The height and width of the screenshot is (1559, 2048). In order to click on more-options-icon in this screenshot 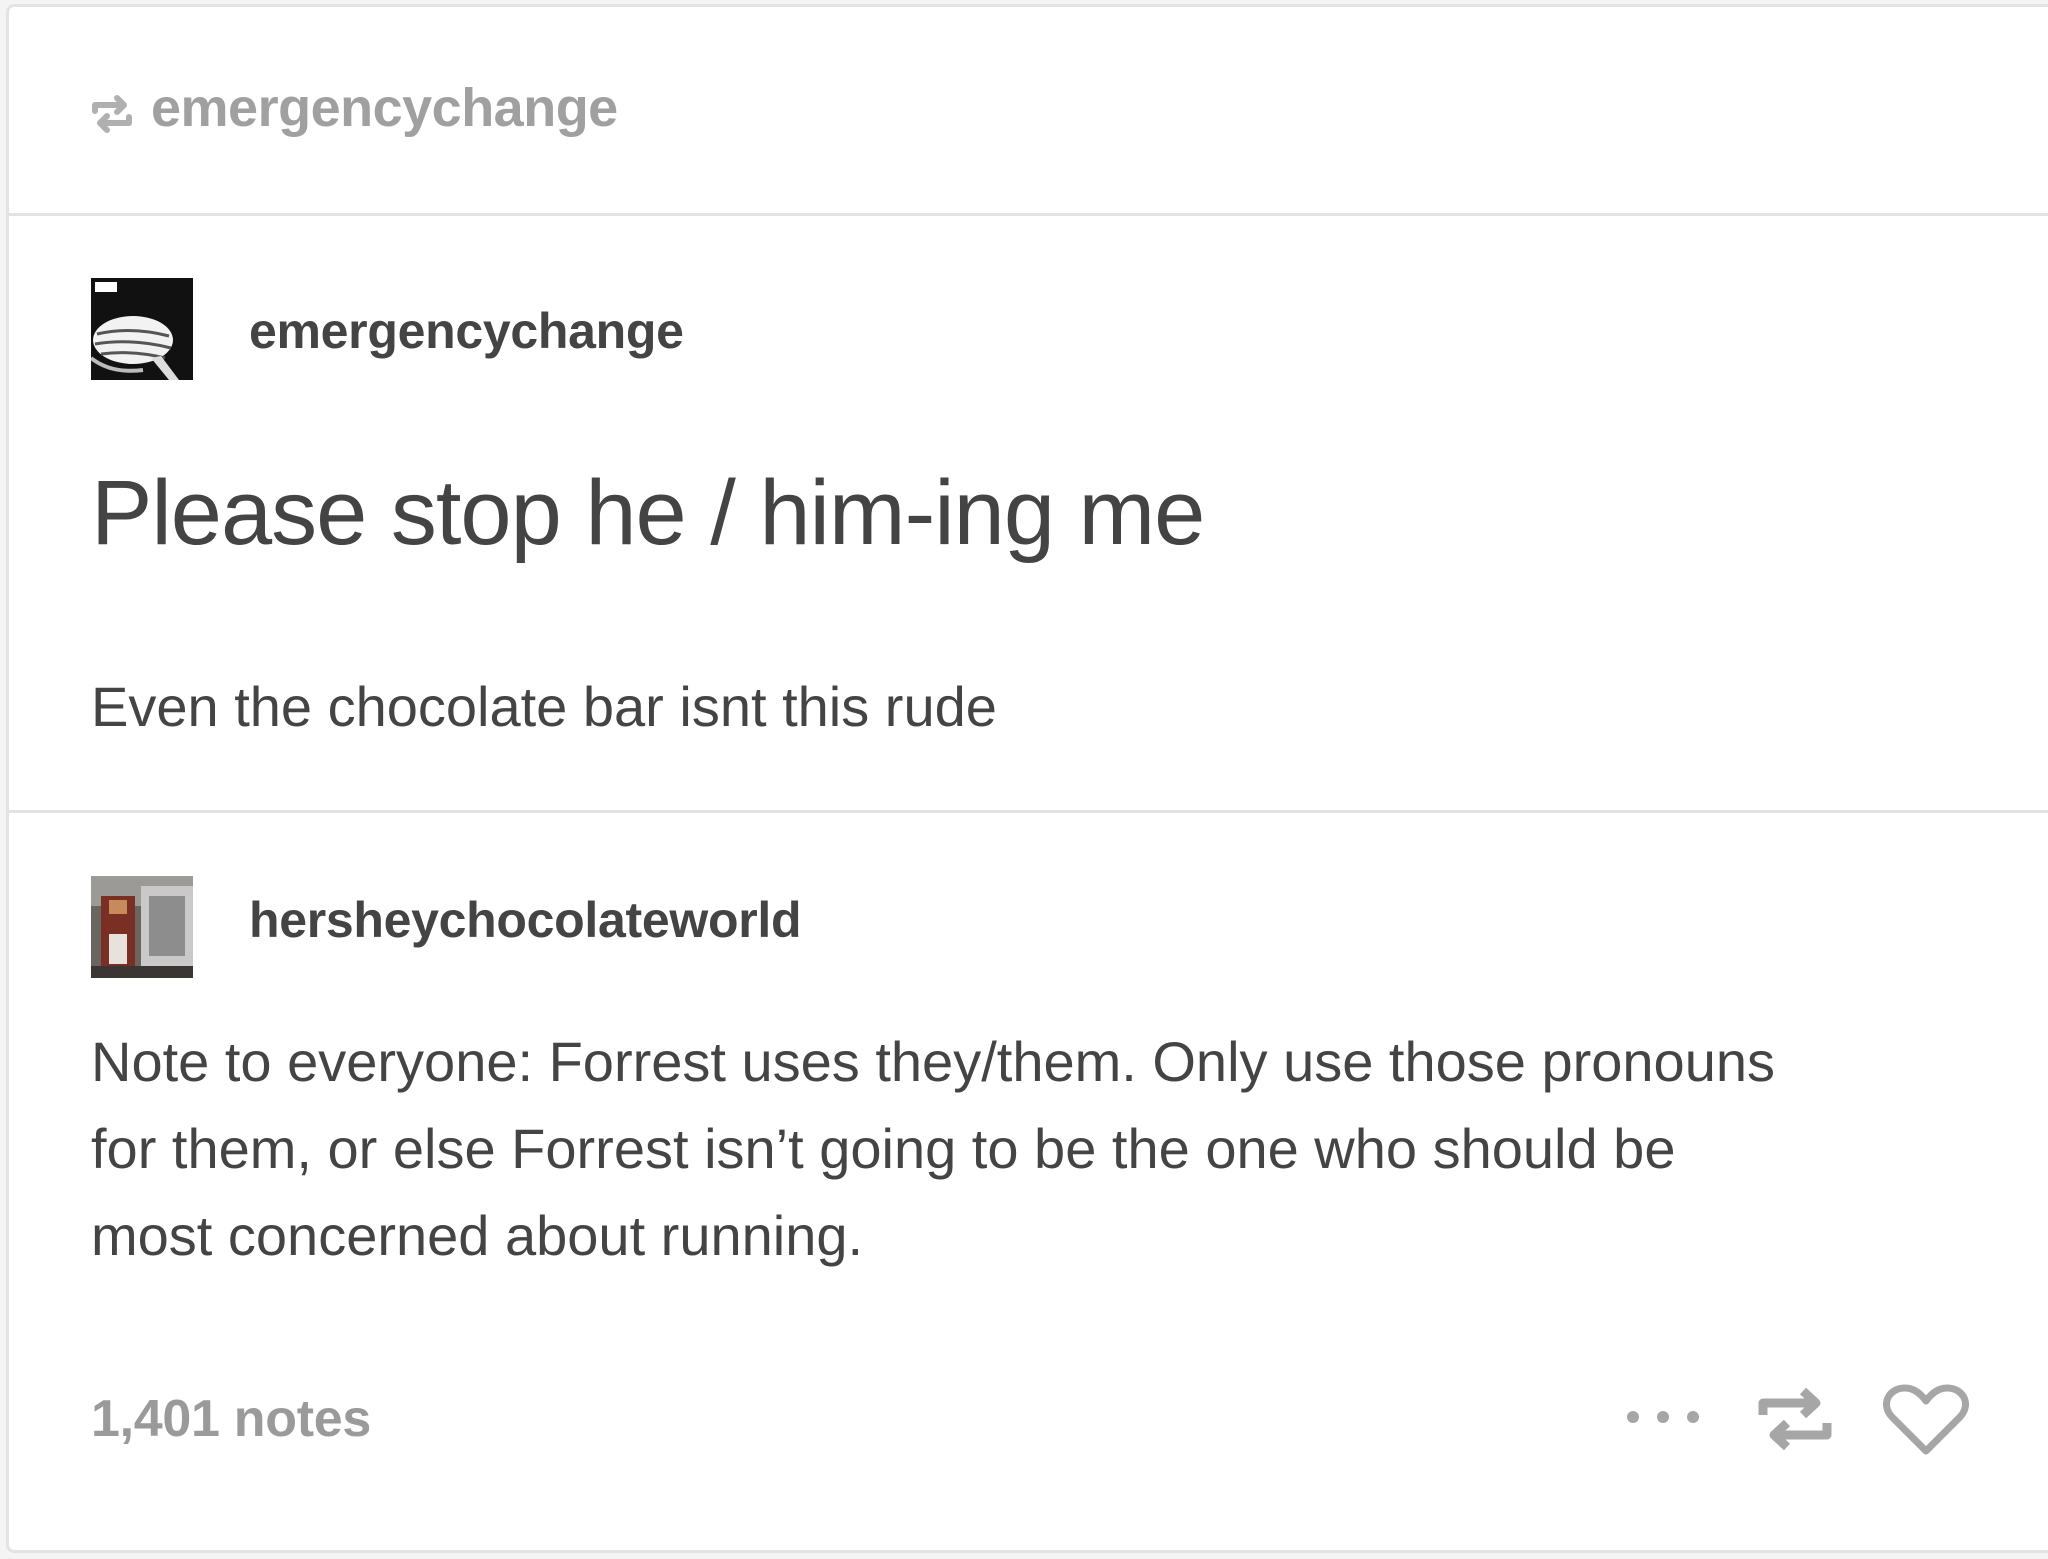, I will do `click(1663, 1417)`.